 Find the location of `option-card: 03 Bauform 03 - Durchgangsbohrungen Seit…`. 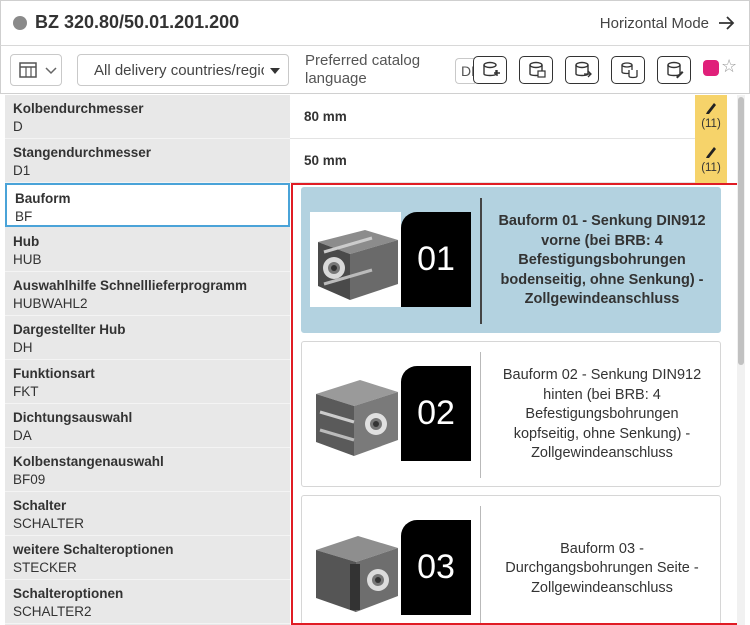

option-card: 03 Bauform 03 - Durchgangsbohrungen Seit… is located at coordinates (511, 559).